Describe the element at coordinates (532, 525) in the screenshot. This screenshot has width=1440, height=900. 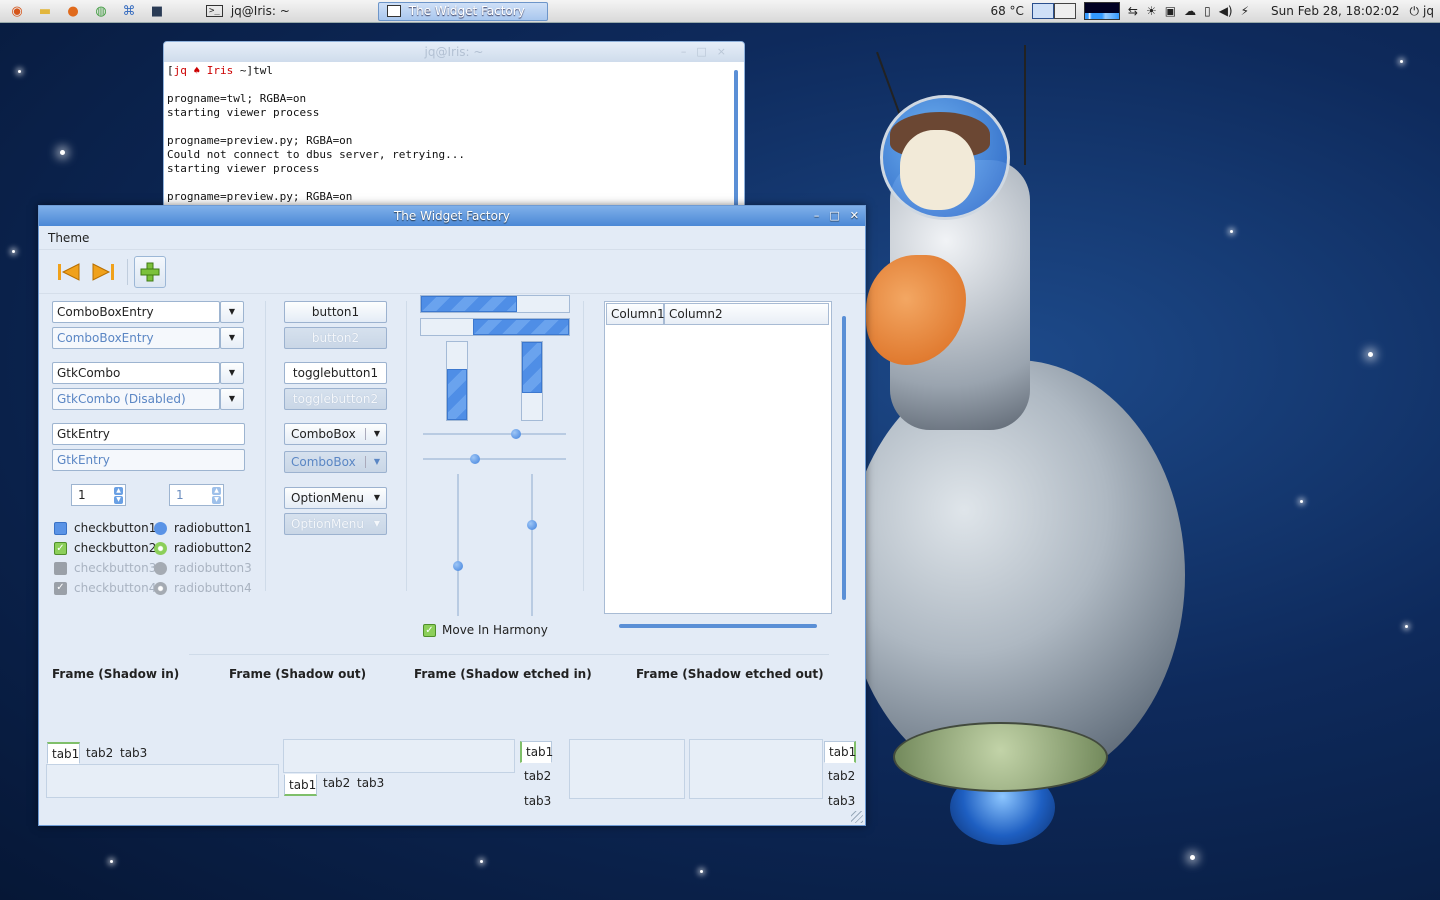
I see `vscale-2-knob` at that location.